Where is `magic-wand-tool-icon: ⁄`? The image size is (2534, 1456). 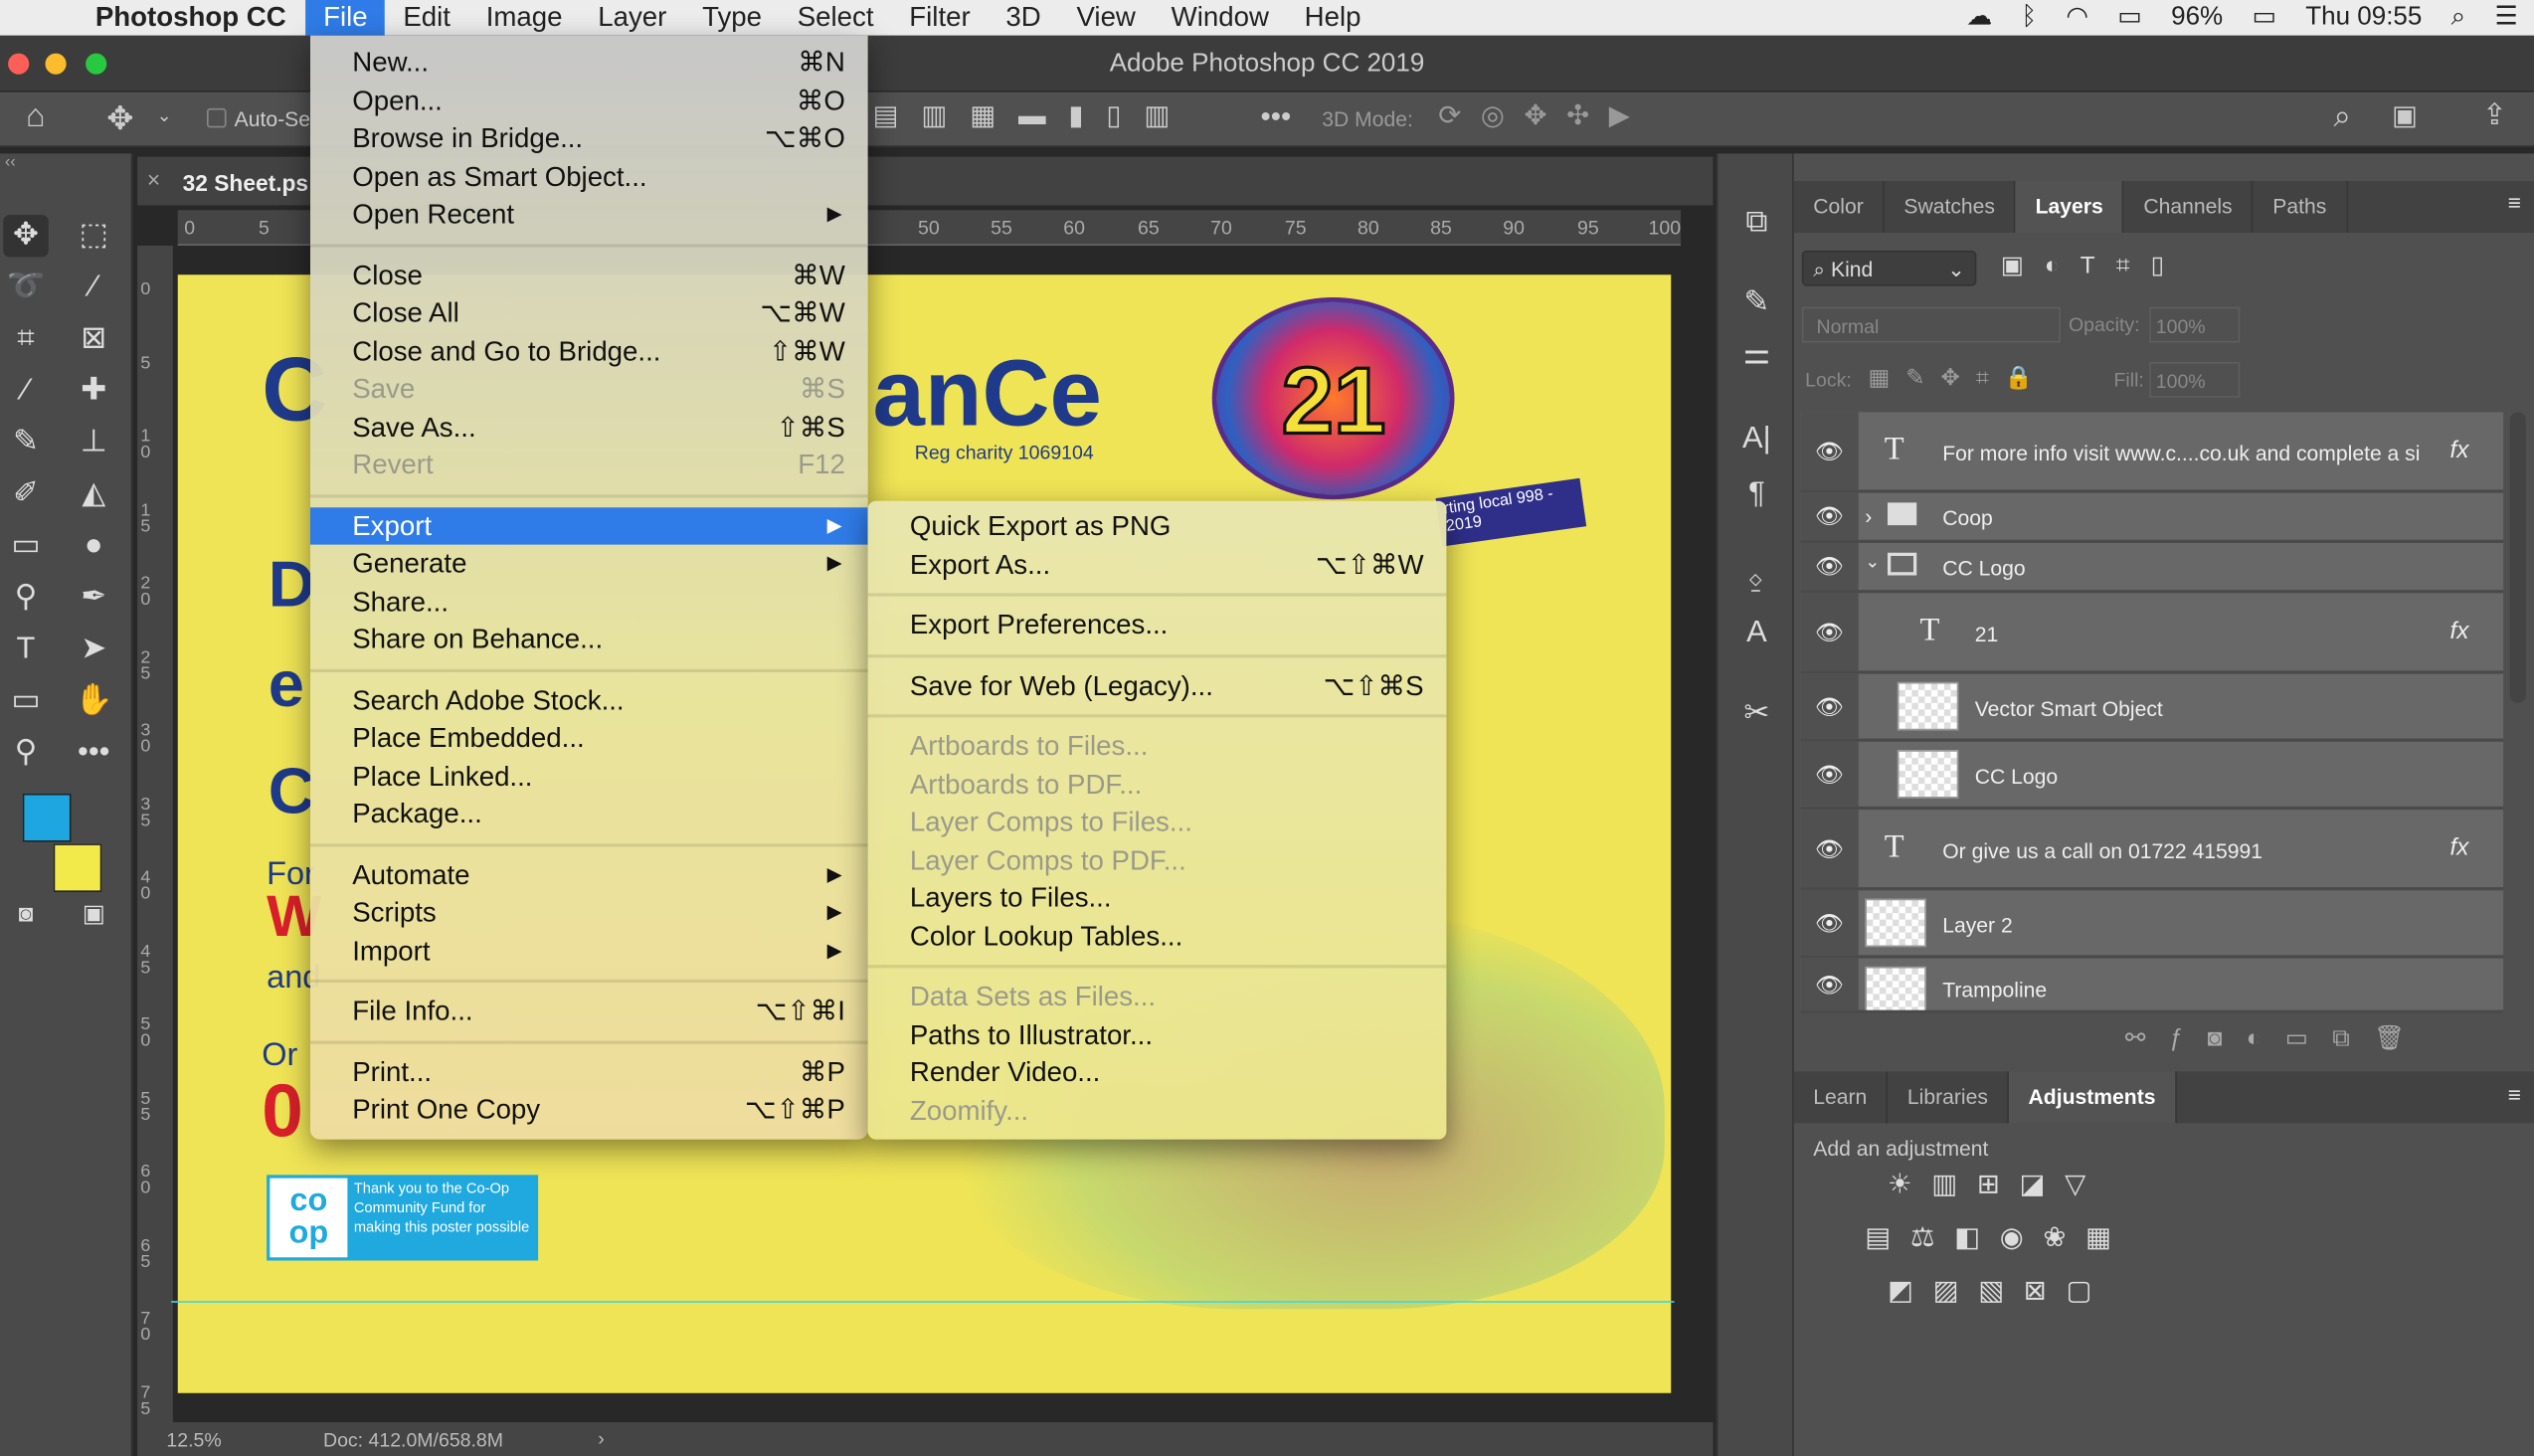
magic-wand-tool-icon: ⁄ is located at coordinates (95, 287).